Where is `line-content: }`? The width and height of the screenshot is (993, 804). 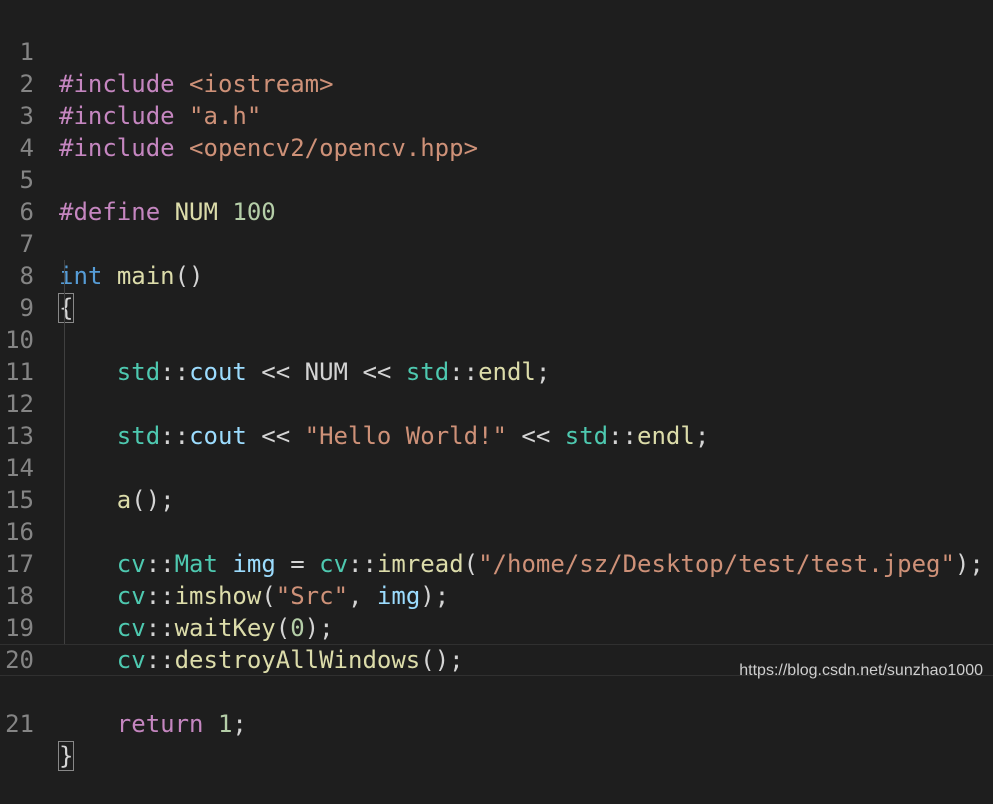
line-content: } is located at coordinates (66, 756).